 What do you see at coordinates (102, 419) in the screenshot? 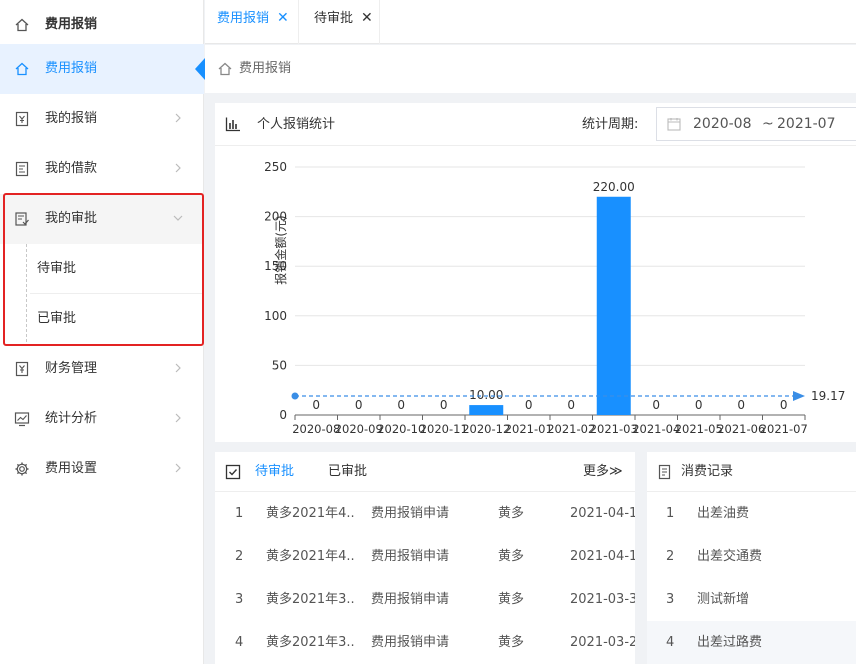
I see `sidebar-item-statistics: 统计分析` at bounding box center [102, 419].